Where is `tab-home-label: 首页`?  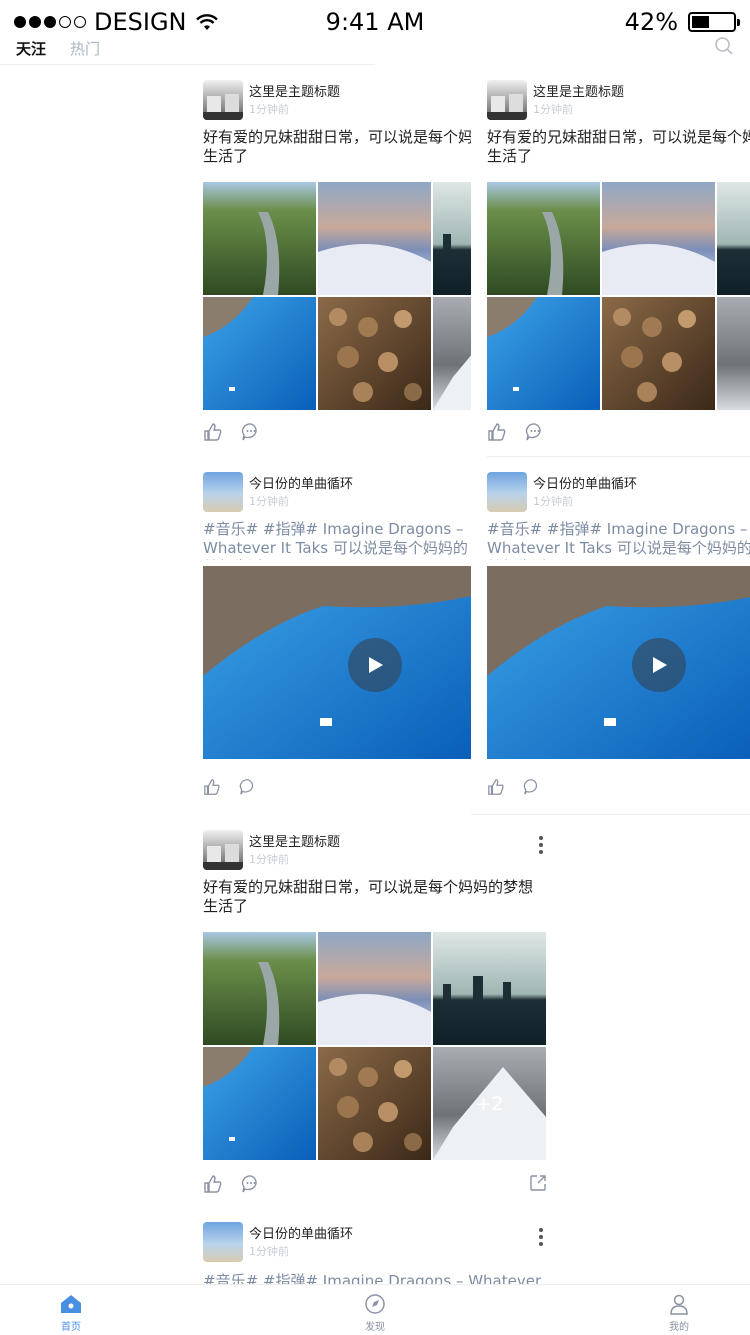 tab-home-label: 首页 is located at coordinates (71, 1327).